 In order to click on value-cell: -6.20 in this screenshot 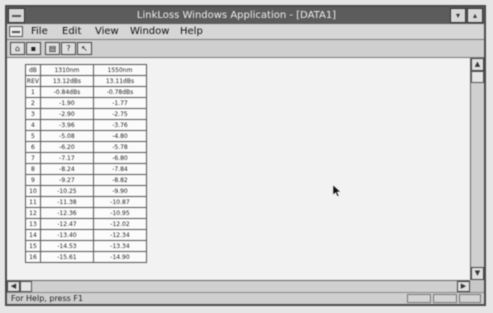, I will do `click(66, 147)`.